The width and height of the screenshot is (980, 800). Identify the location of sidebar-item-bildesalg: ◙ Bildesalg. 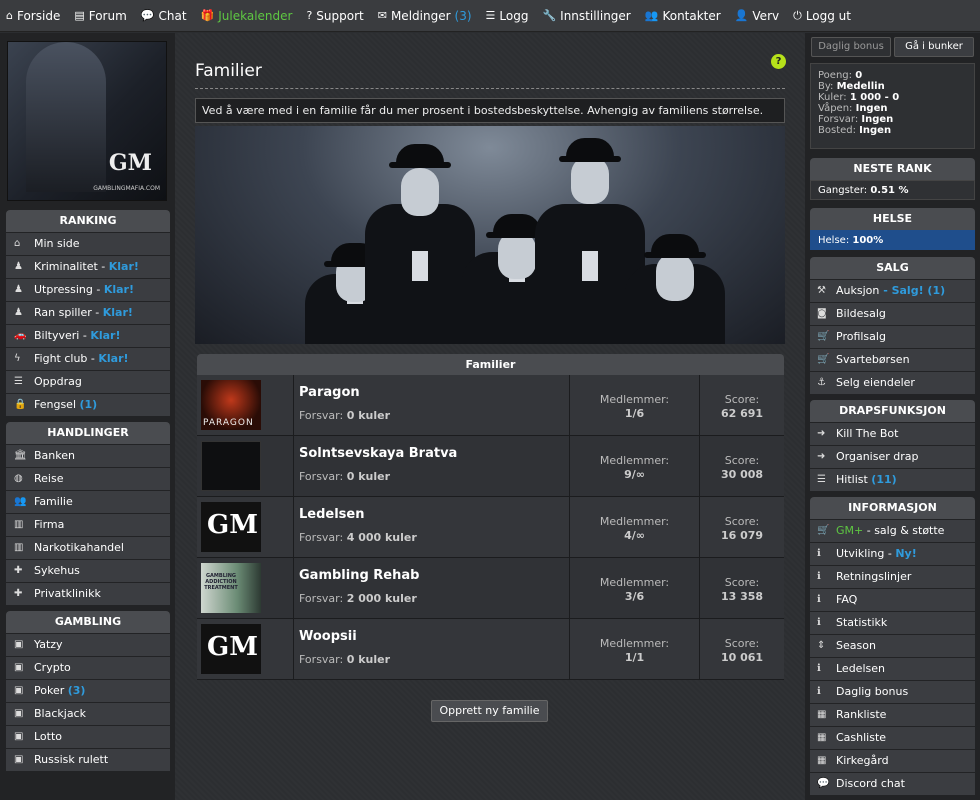
(892, 314).